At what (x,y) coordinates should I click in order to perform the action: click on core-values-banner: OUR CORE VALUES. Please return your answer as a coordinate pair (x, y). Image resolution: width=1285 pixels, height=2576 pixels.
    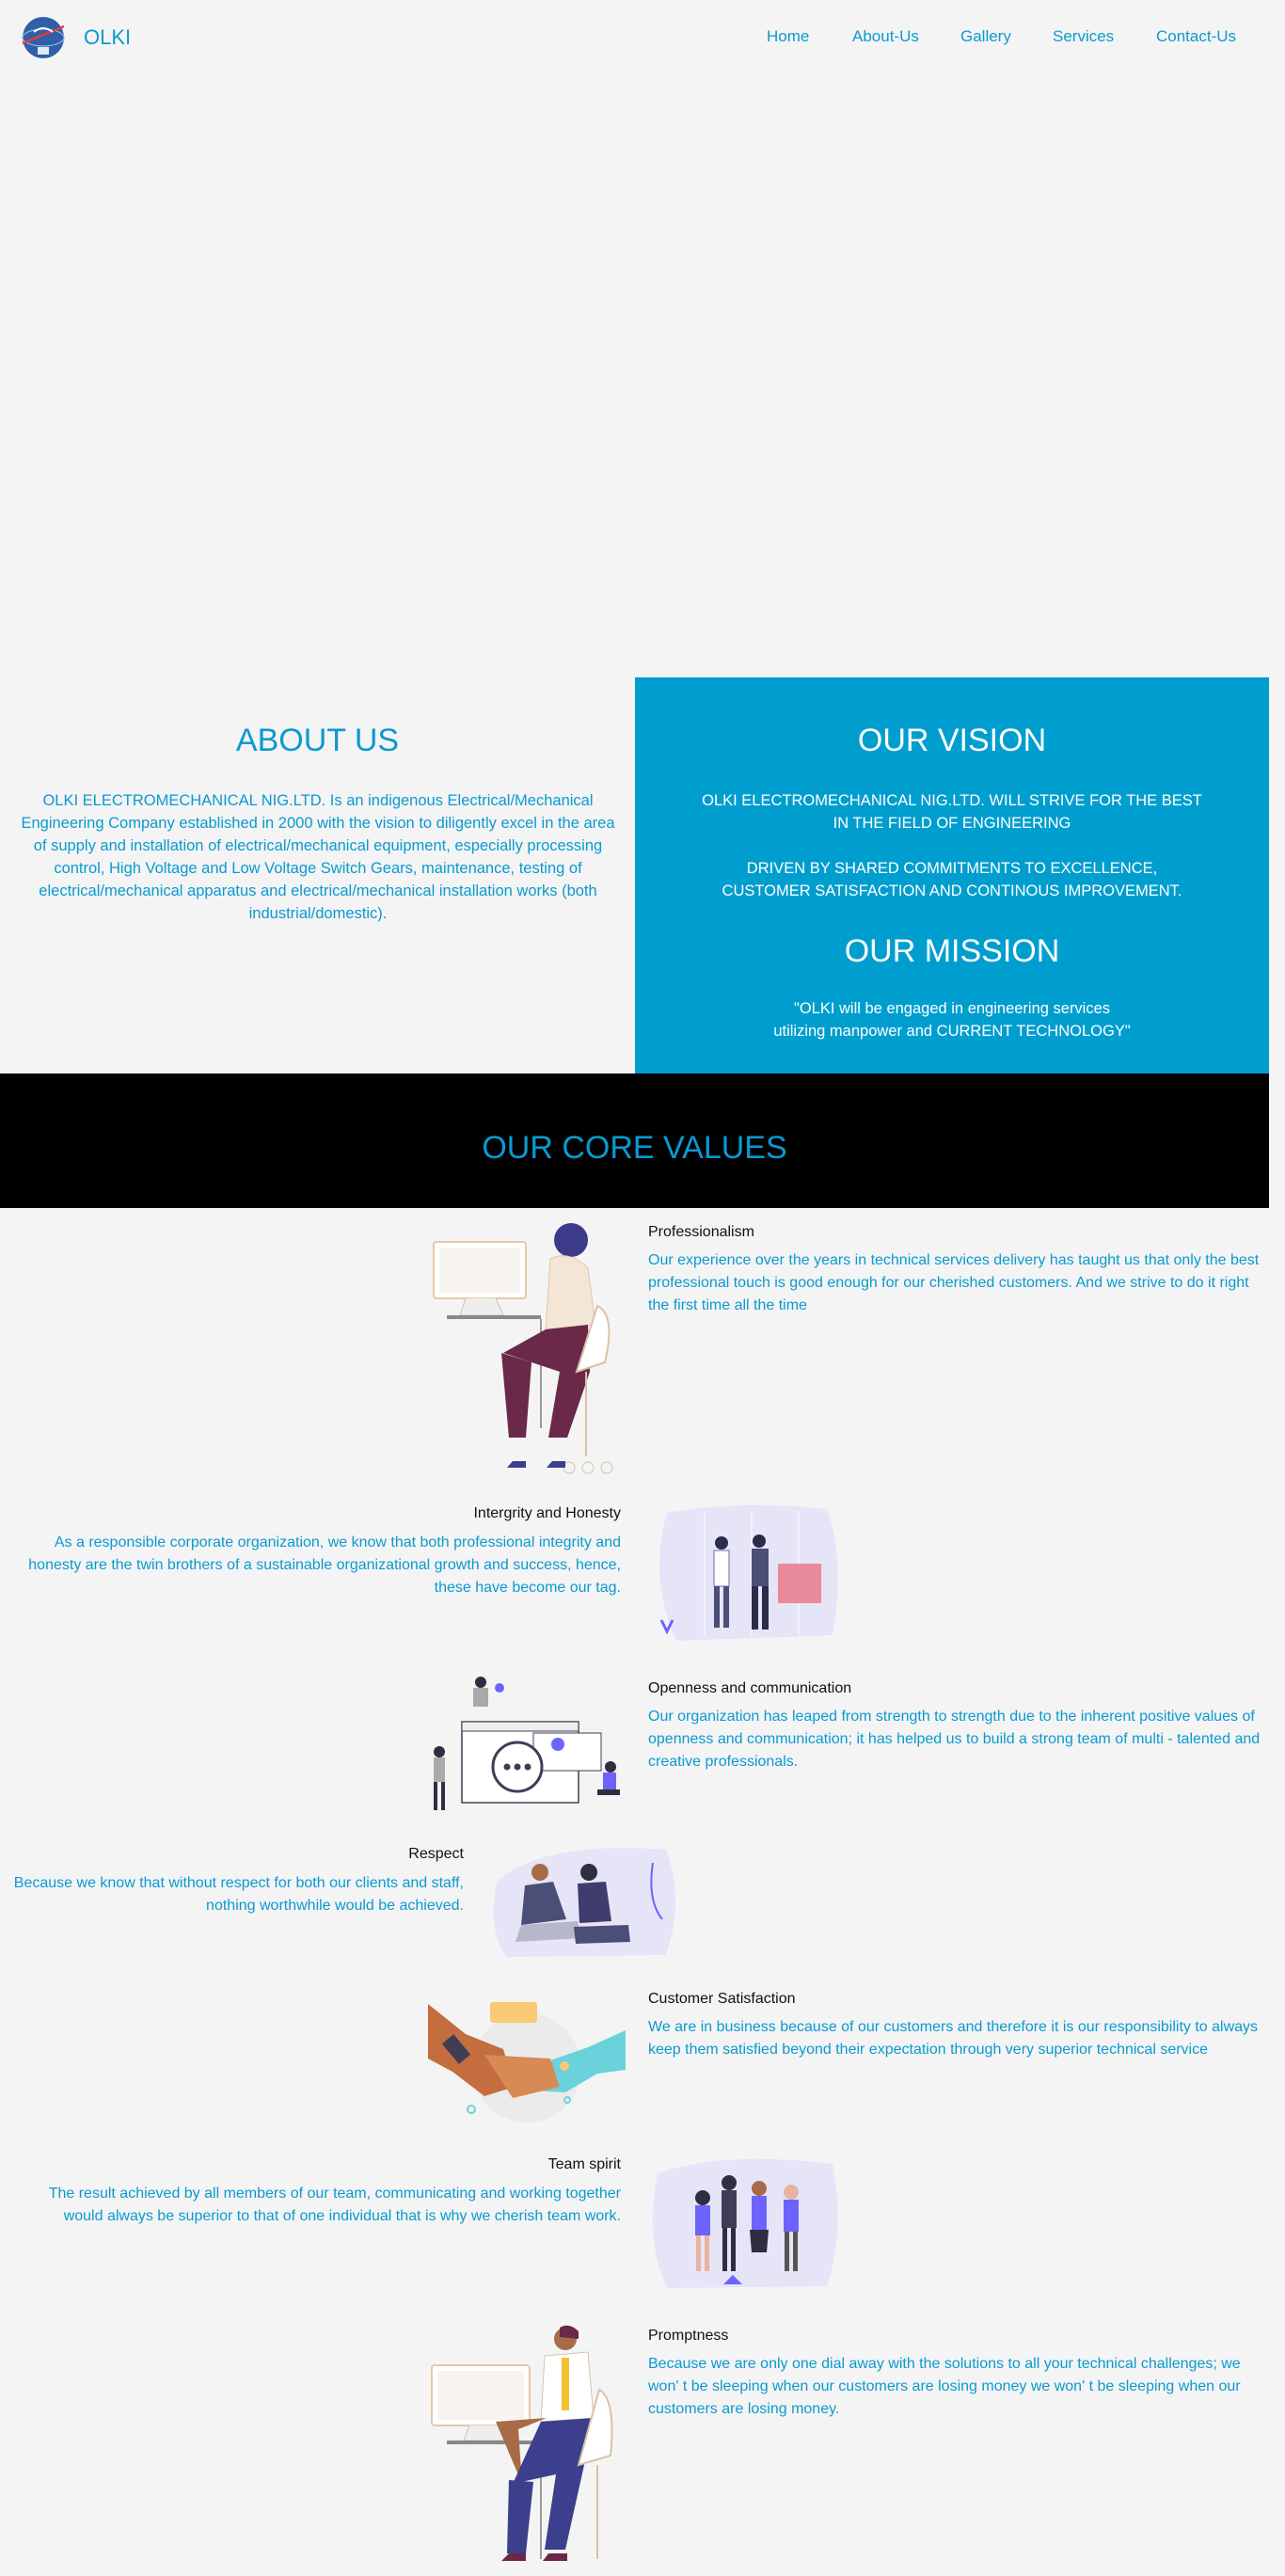
    Looking at the image, I should click on (634, 1140).